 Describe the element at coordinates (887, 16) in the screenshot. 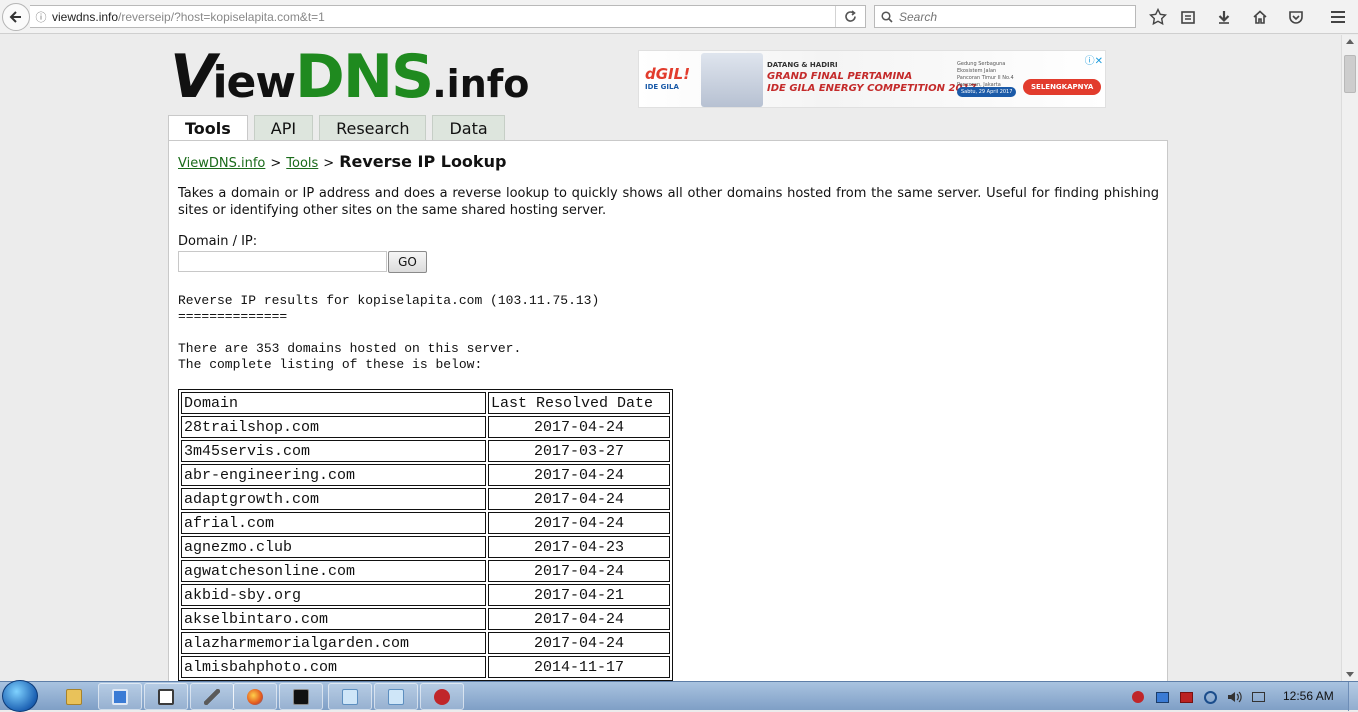

I see `search-icon` at that location.